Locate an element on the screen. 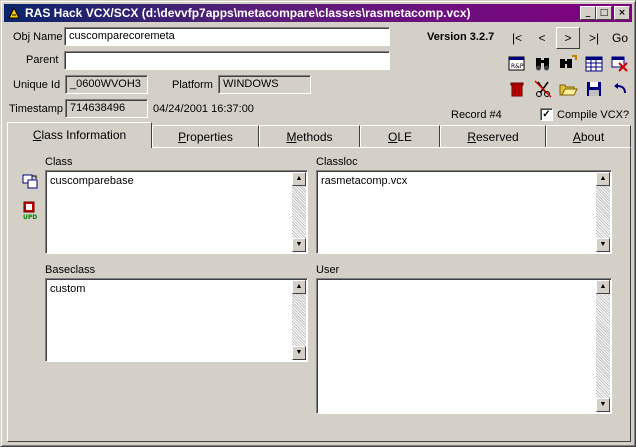 The image size is (636, 447). open-folder-icon is located at coordinates (568, 89).